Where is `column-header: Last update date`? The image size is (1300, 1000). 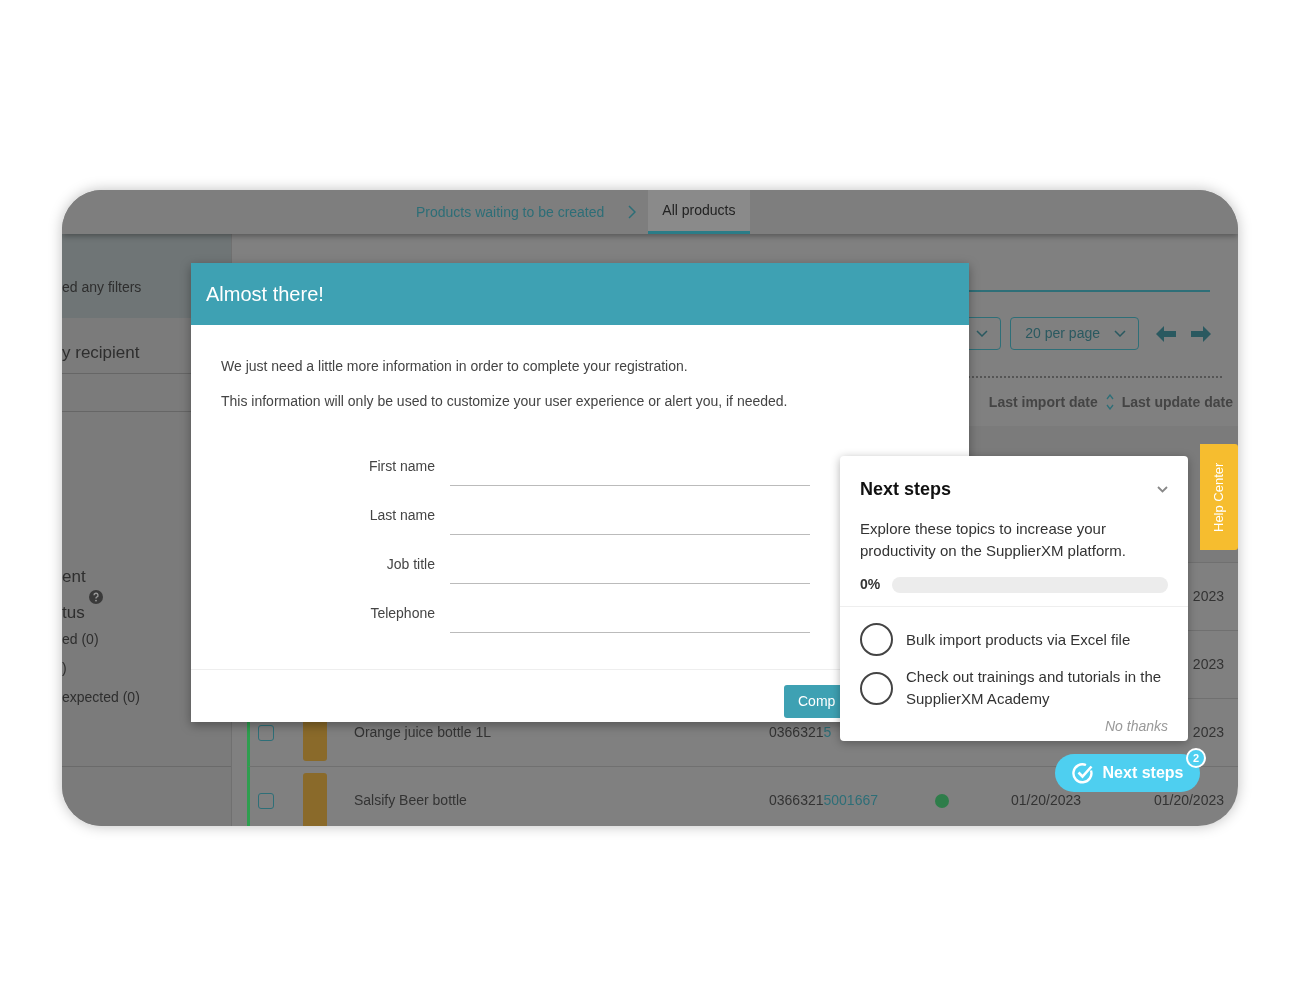 column-header: Last update date is located at coordinates (1177, 402).